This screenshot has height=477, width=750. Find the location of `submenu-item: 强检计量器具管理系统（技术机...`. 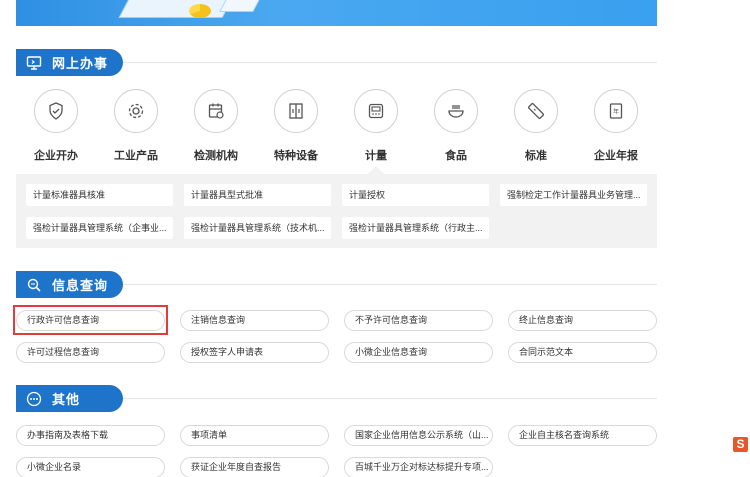

submenu-item: 强检计量器具管理系统（技术机... is located at coordinates (257, 228).